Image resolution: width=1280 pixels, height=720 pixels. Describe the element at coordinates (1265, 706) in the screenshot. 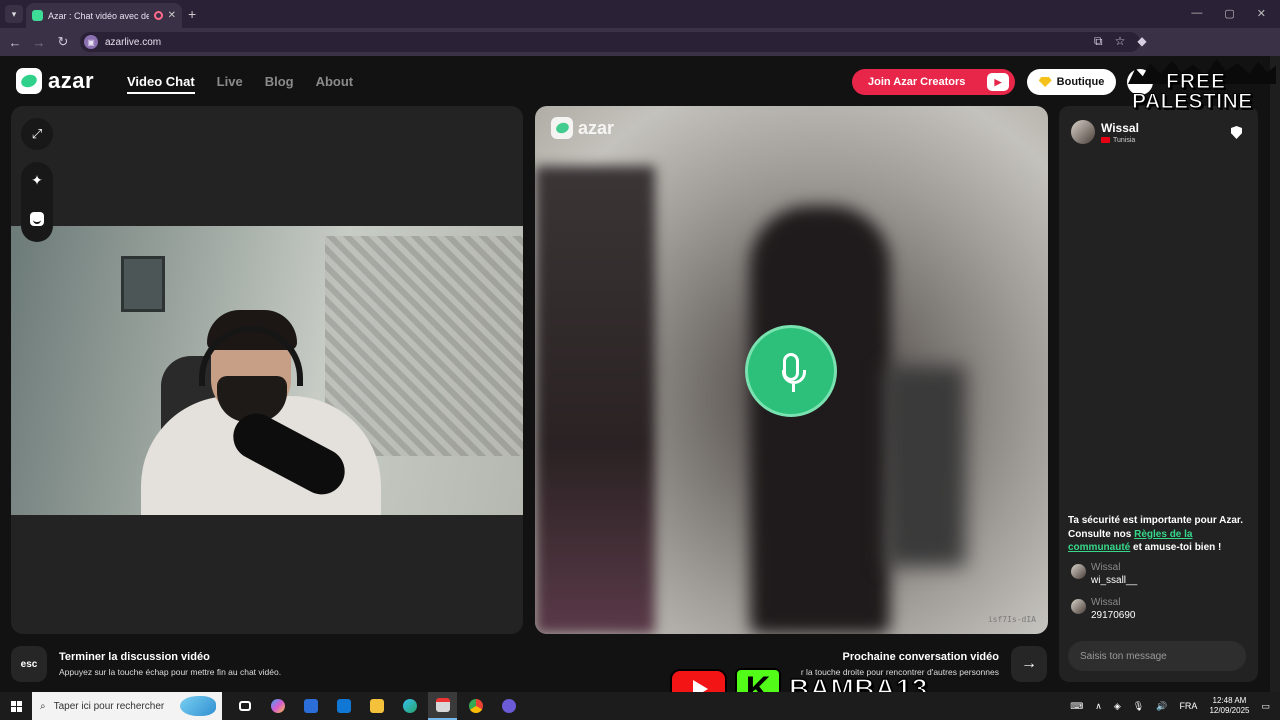

I see `notification-icon: ▭` at that location.